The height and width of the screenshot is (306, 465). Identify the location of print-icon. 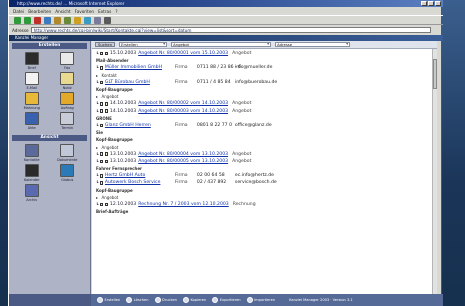
(107, 20).